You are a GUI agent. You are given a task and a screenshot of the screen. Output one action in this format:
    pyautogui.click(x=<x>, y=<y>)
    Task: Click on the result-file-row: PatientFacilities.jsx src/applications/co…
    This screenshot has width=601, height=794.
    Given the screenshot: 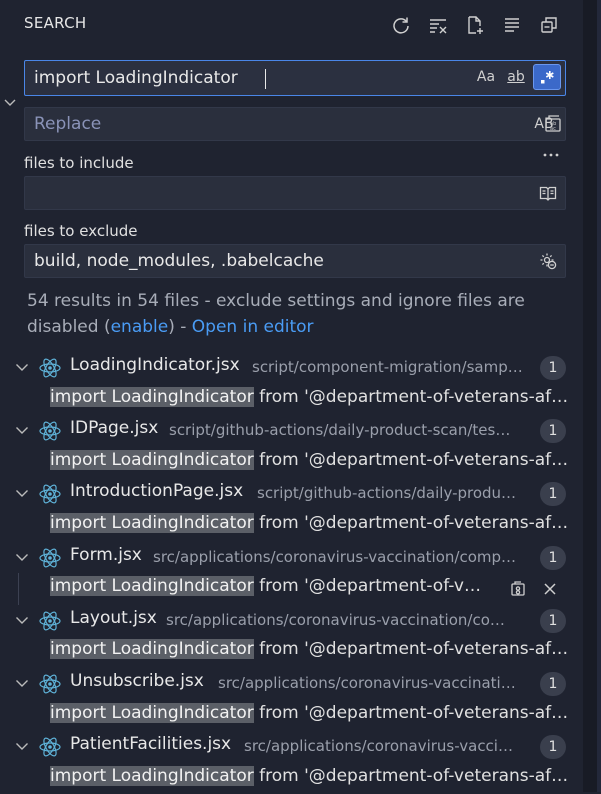 What is the action you would take?
    pyautogui.click(x=291, y=747)
    